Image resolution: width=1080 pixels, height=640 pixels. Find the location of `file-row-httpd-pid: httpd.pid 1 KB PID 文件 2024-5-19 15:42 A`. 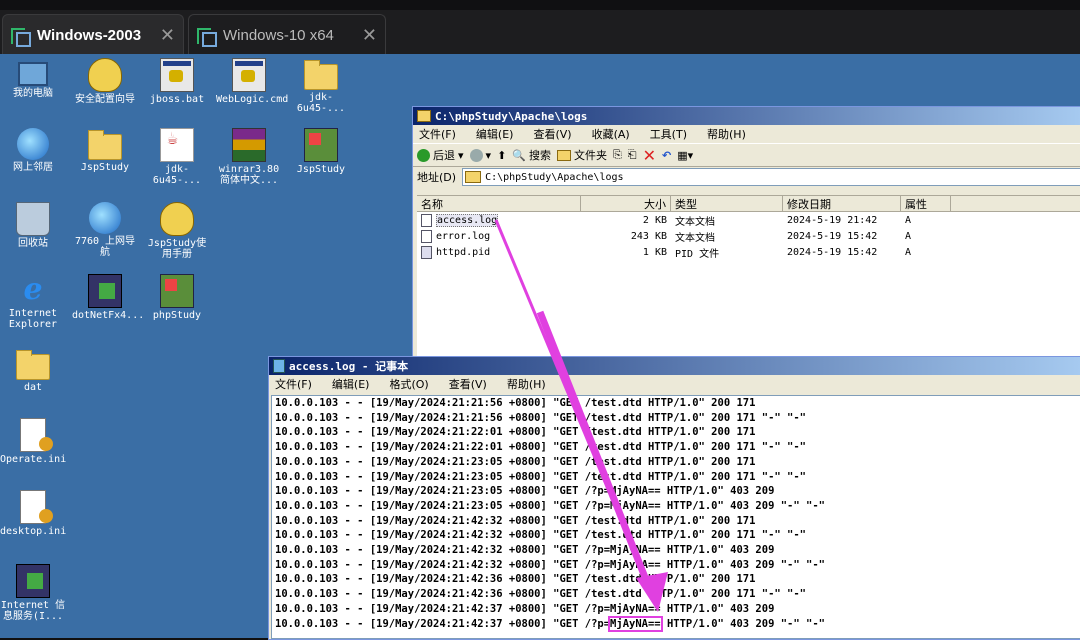

file-row-httpd-pid: httpd.pid 1 KB PID 文件 2024-5-19 15:42 A is located at coordinates (748, 252).